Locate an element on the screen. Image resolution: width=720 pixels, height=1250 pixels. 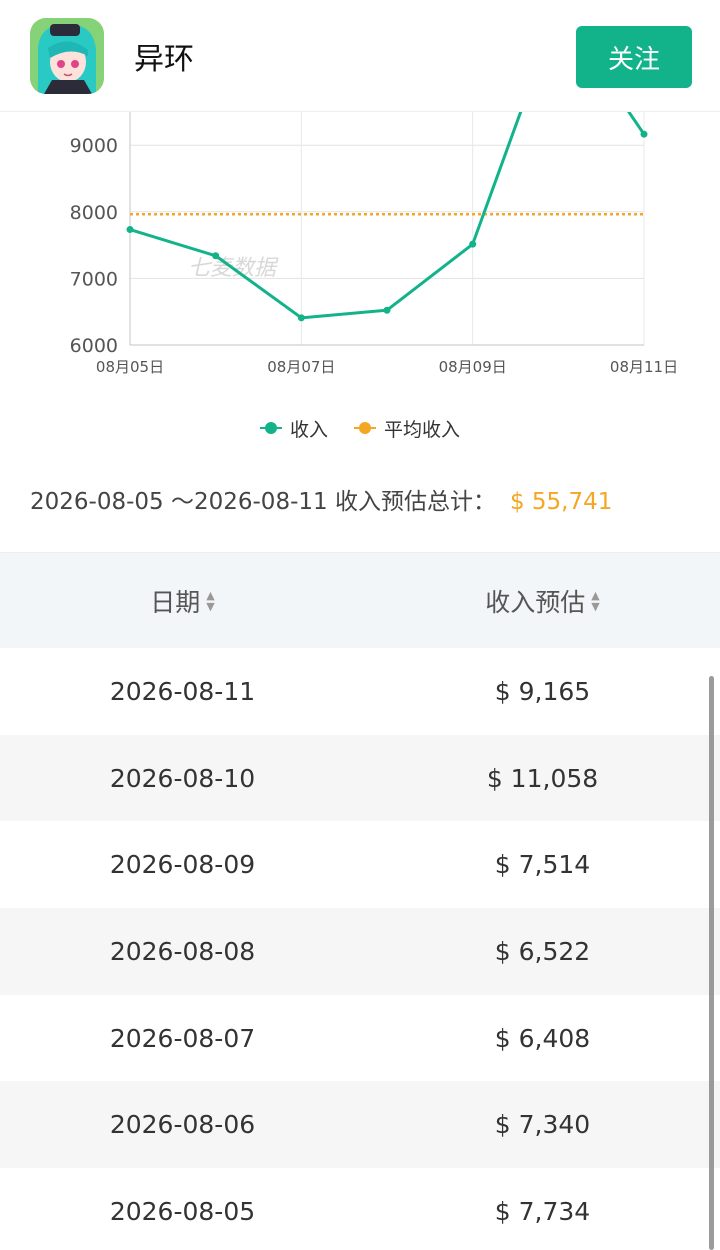
table-row: 2026-08-08 $ 6,522 is located at coordinates (360, 951).